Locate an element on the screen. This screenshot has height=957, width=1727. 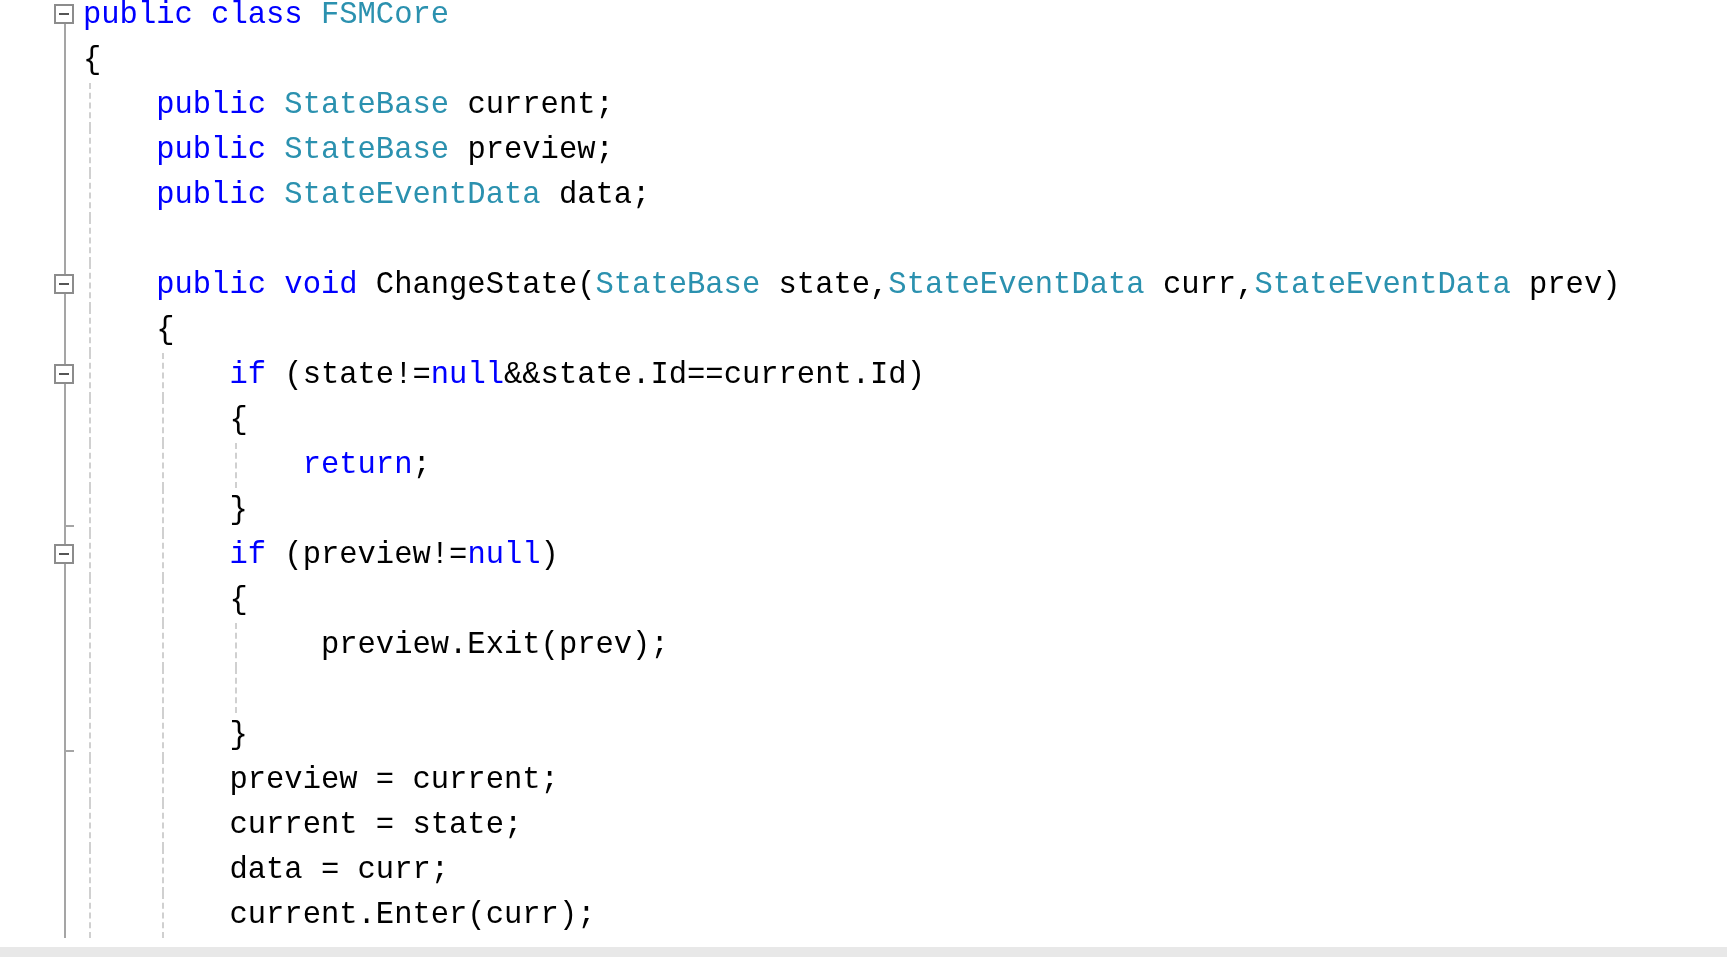
code-line: preview = current; is located at coordinates (393, 780).